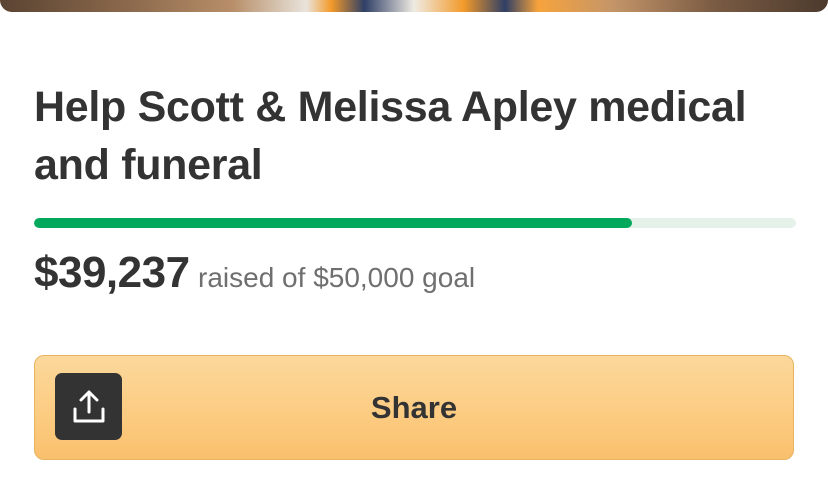 This screenshot has height=479, width=828. What do you see at coordinates (88, 406) in the screenshot?
I see `share-icon` at bounding box center [88, 406].